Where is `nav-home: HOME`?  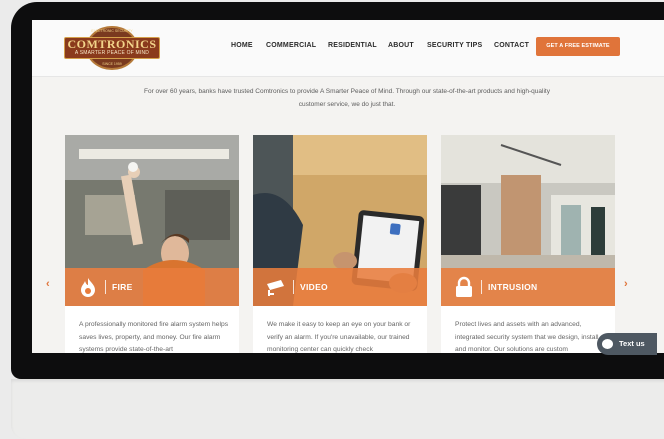 nav-home: HOME is located at coordinates (242, 45).